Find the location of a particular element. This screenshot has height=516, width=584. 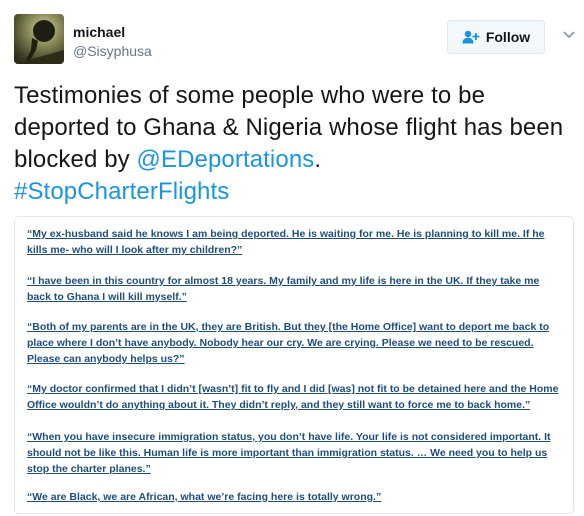

user-handle: @Sisyphusa is located at coordinates (112, 51).